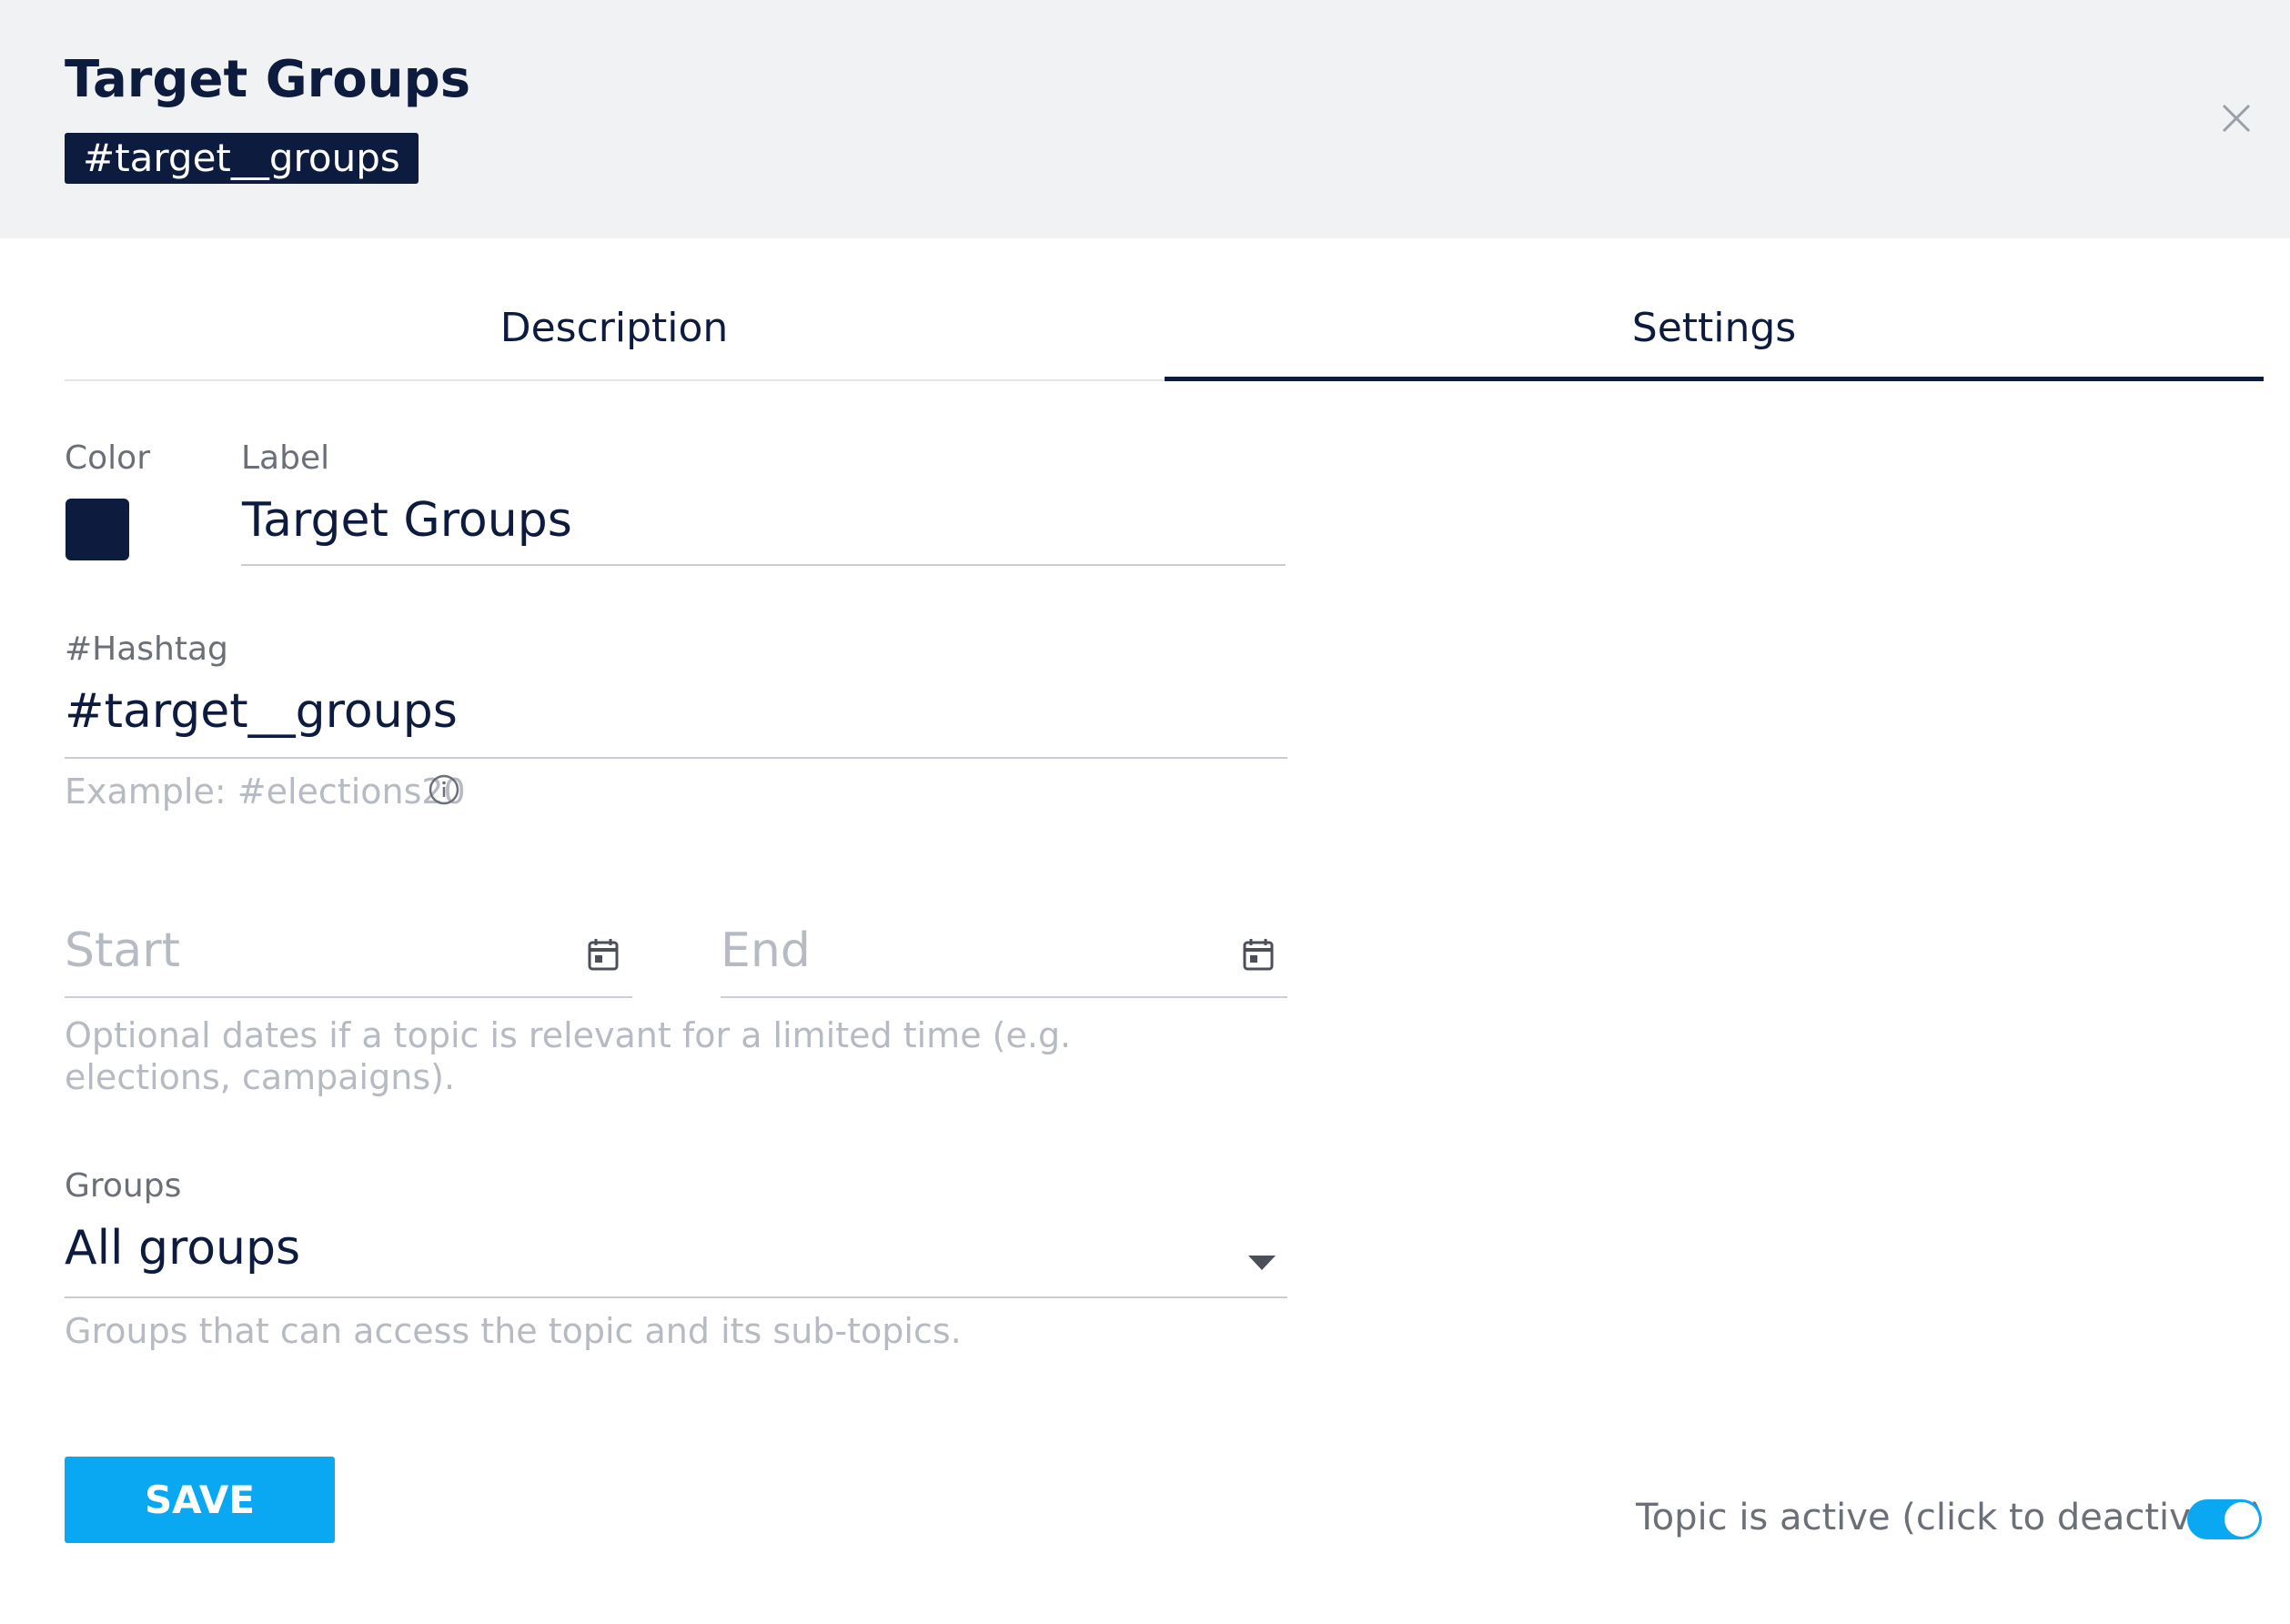 This screenshot has height=1624, width=2290. I want to click on hashtag-input: #target__groups, so click(261, 711).